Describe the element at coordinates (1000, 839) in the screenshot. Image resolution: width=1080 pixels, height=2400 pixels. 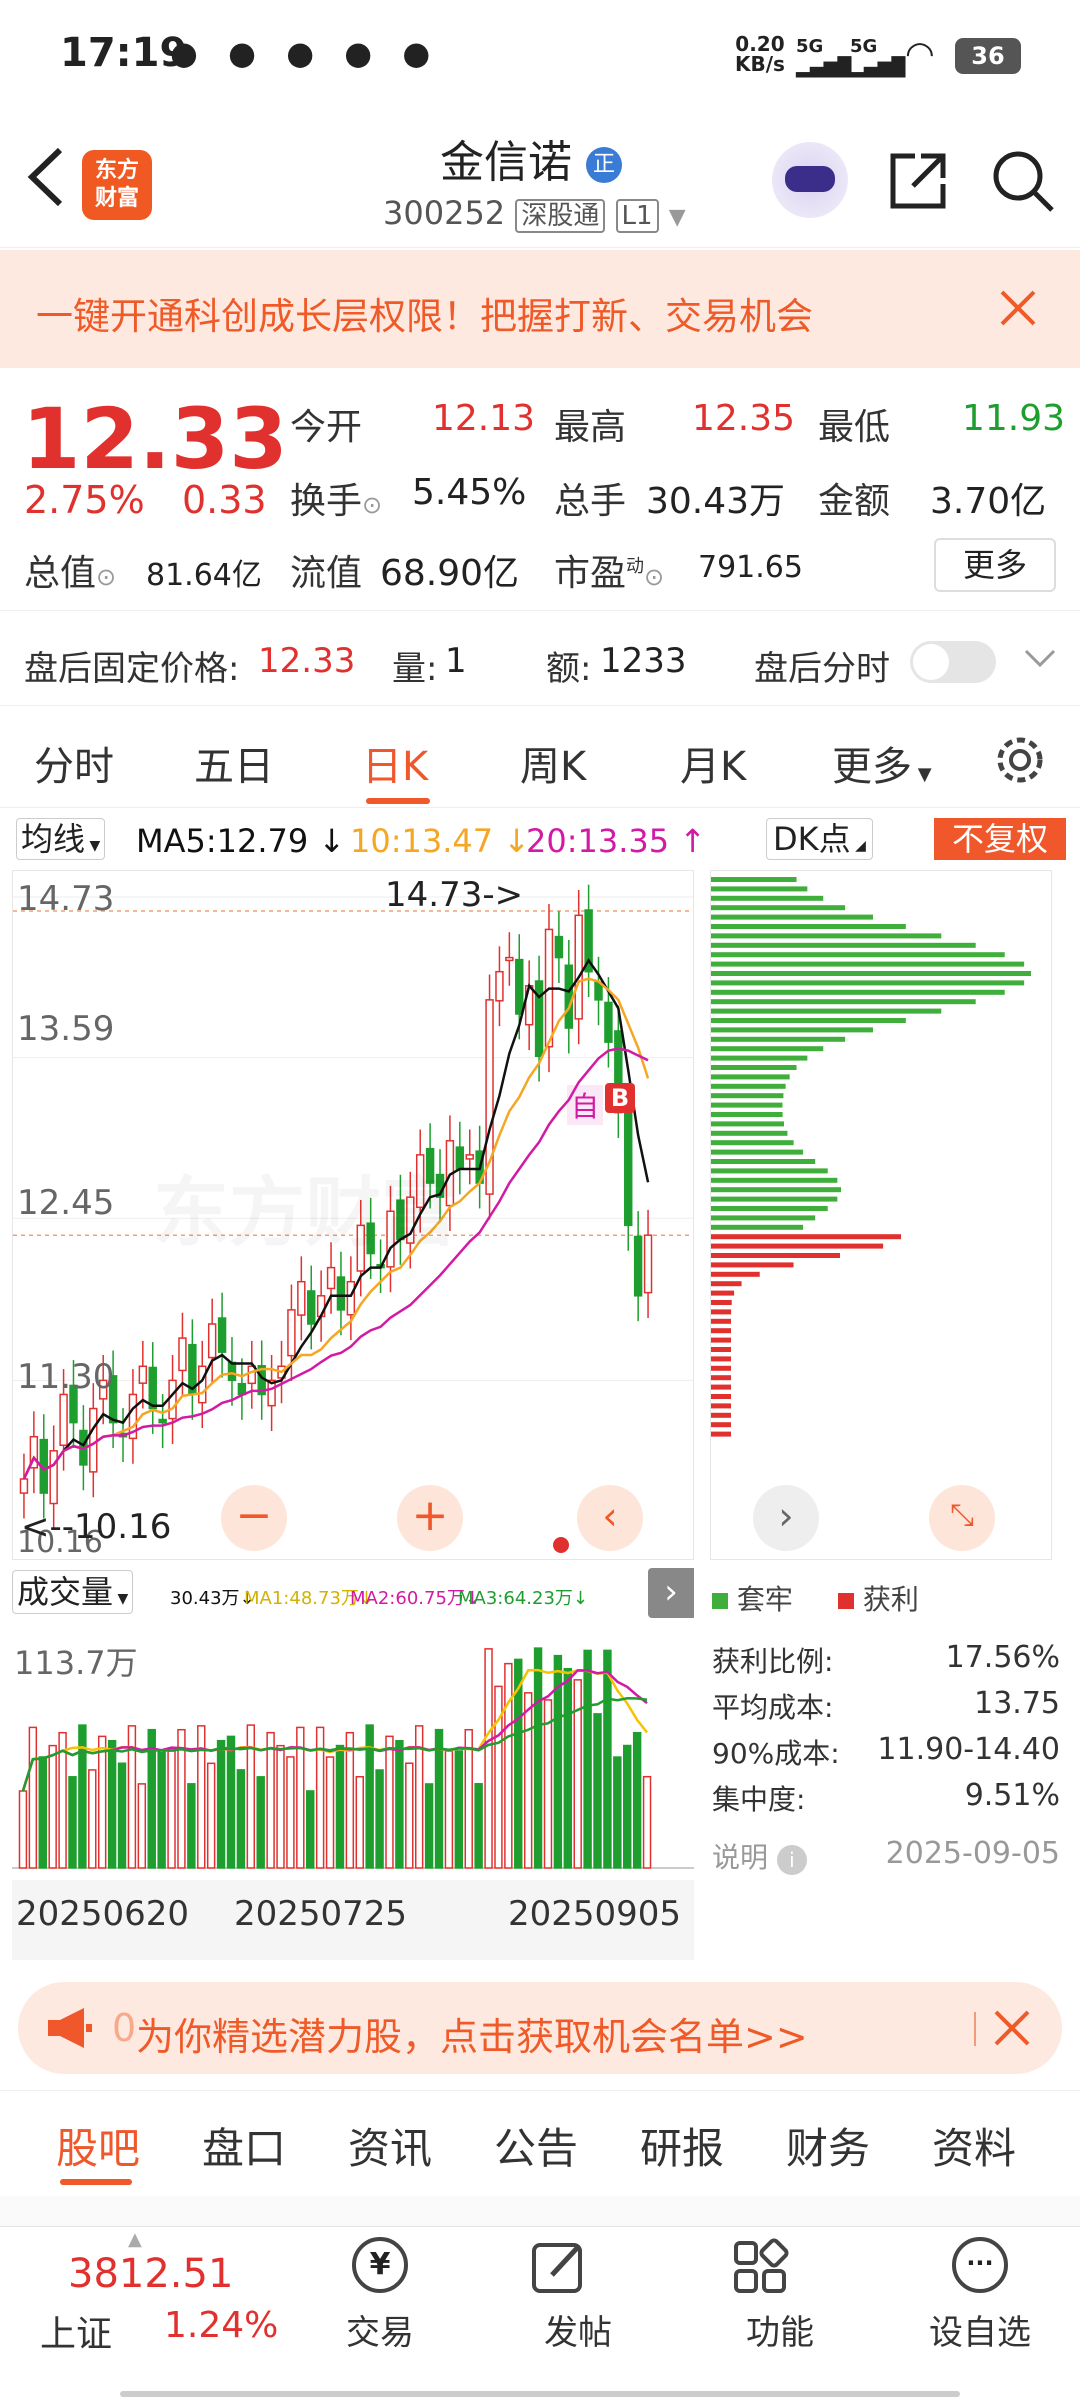
I see `adjust-button: 不复权` at that location.